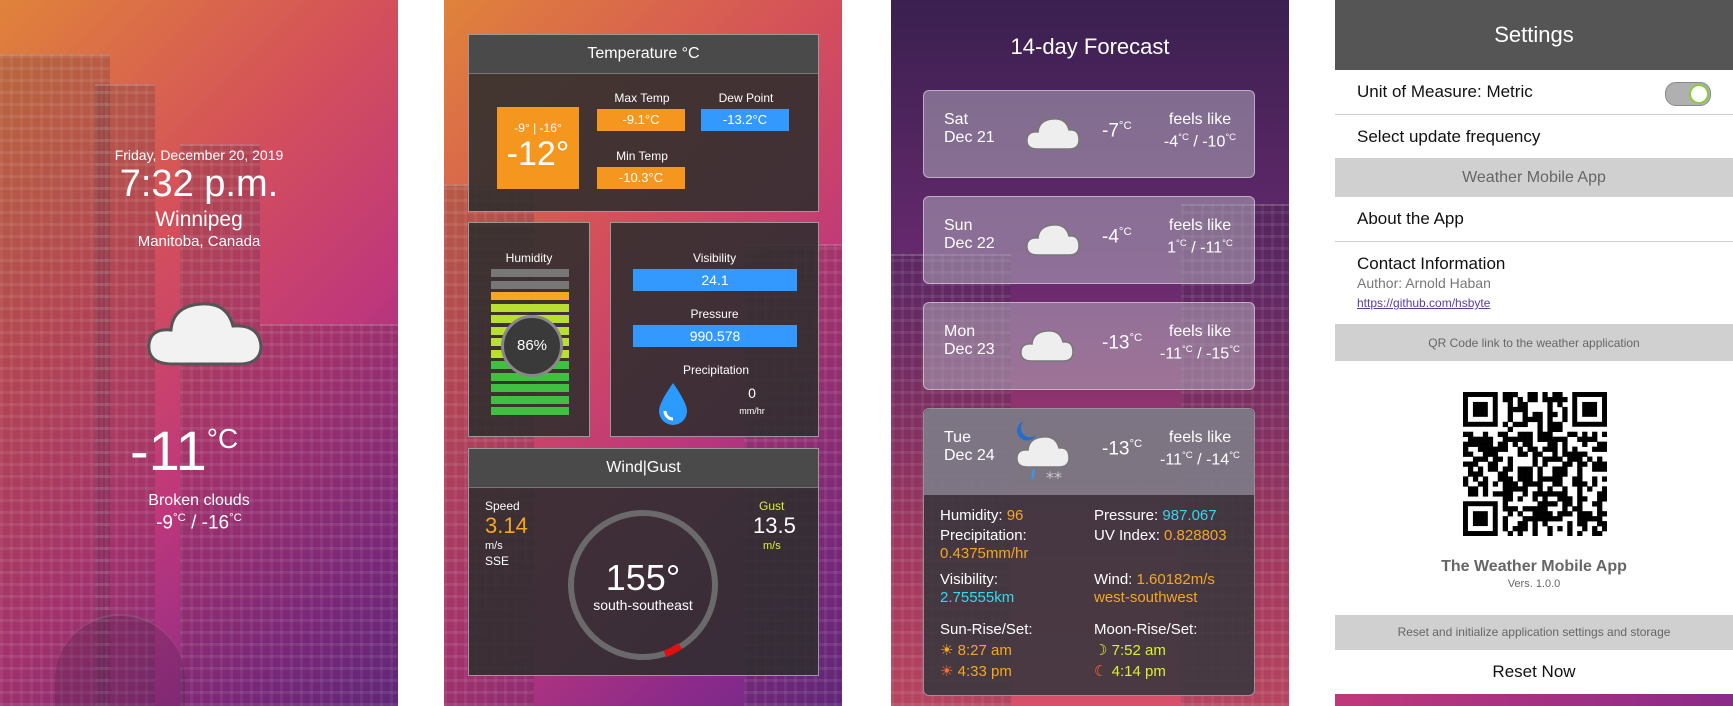  I want to click on feels-like: feels like -11°C / -15°C, so click(1200, 343).